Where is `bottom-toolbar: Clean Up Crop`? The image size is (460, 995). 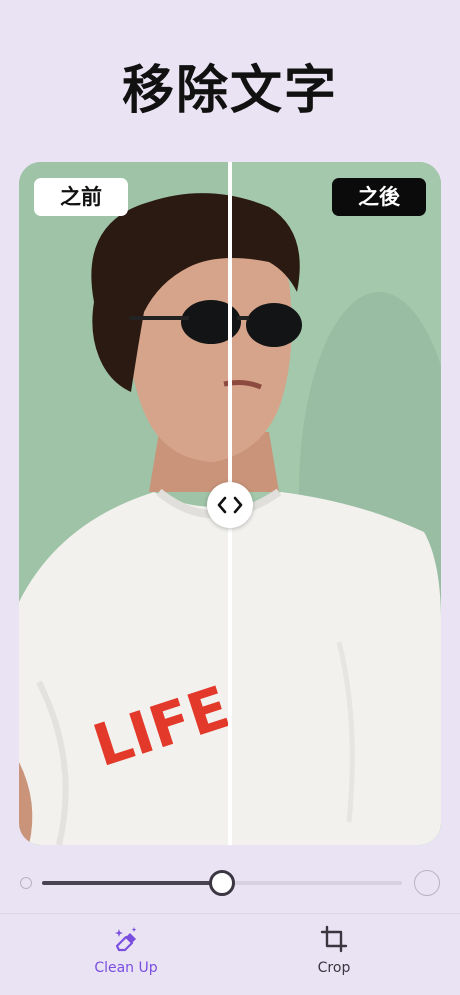 bottom-toolbar: Clean Up Crop is located at coordinates (230, 954).